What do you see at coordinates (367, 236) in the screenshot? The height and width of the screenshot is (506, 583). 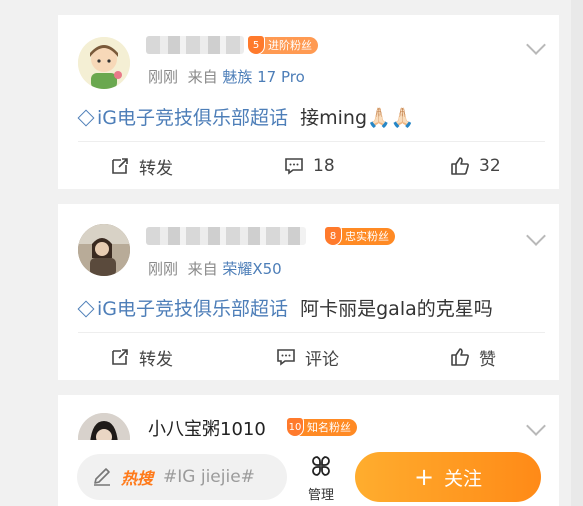 I see `badge-label: 忠实粉丝` at bounding box center [367, 236].